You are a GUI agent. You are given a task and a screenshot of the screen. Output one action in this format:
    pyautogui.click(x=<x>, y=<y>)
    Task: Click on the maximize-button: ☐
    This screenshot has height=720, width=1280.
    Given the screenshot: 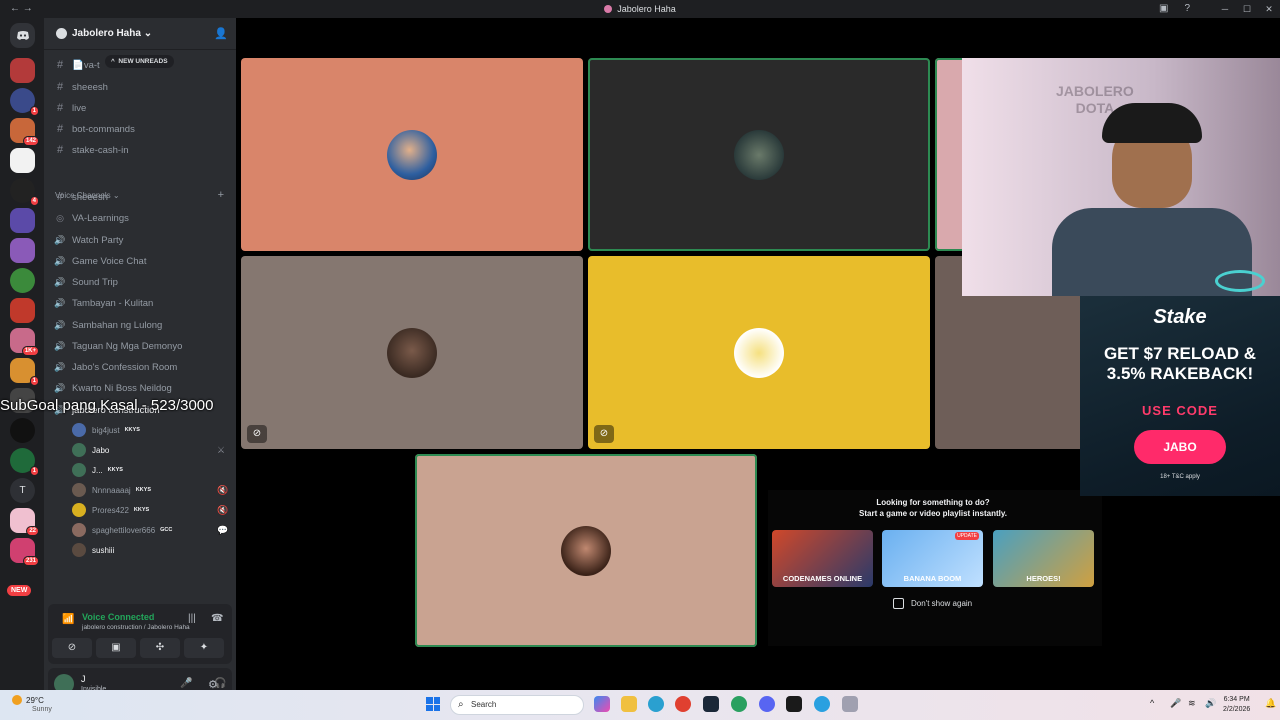 What is the action you would take?
    pyautogui.click(x=1247, y=9)
    